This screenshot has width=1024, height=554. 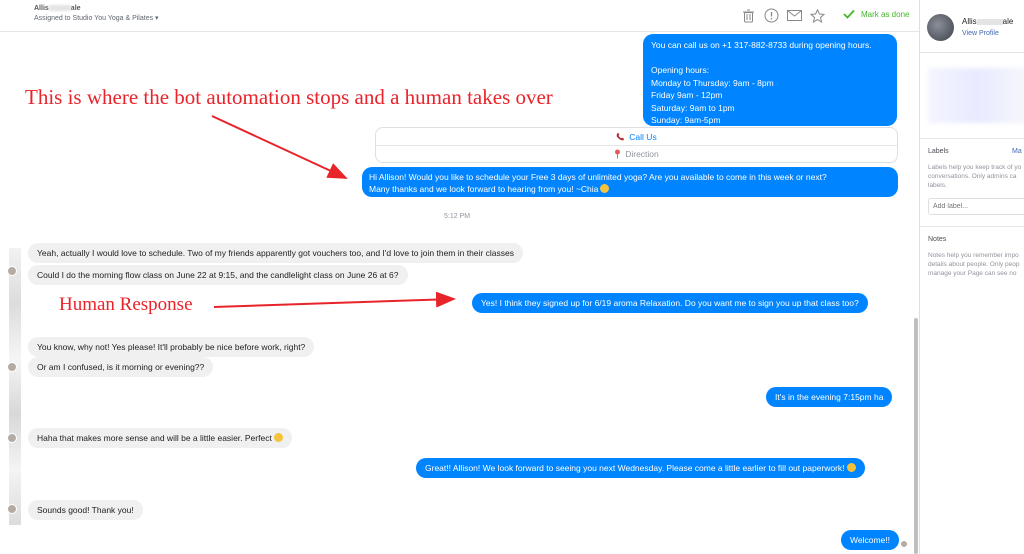 I want to click on spam-icon, so click(x=771, y=15).